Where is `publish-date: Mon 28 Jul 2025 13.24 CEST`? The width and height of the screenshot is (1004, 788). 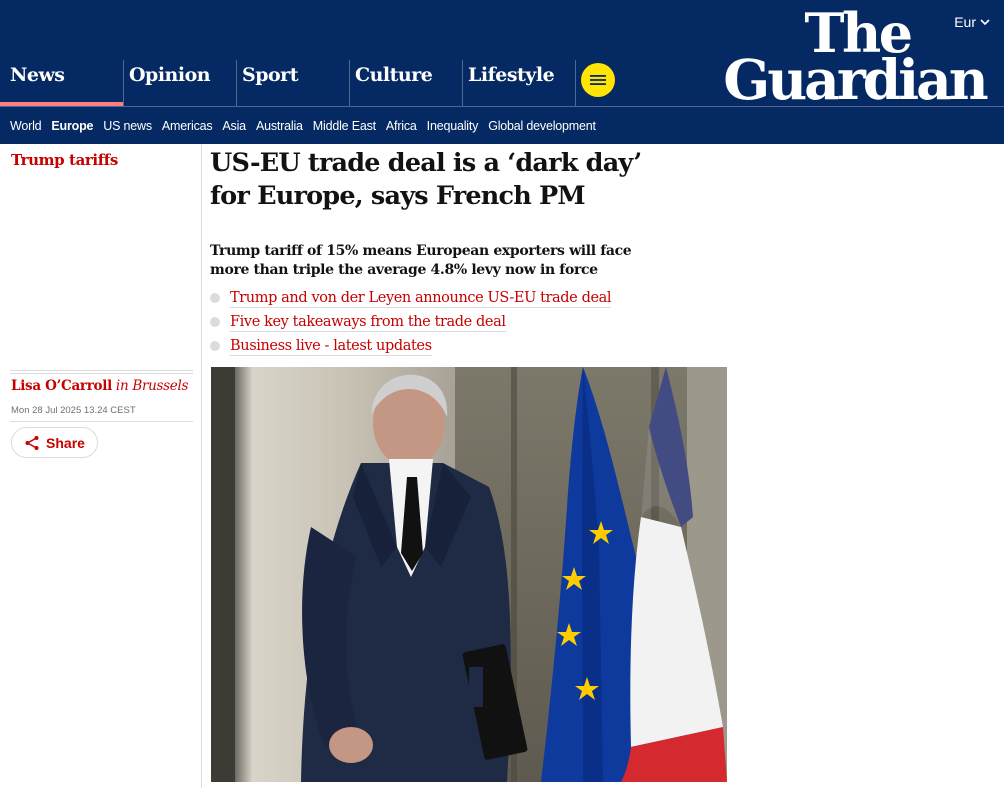 publish-date: Mon 28 Jul 2025 13.24 CEST is located at coordinates (73, 410).